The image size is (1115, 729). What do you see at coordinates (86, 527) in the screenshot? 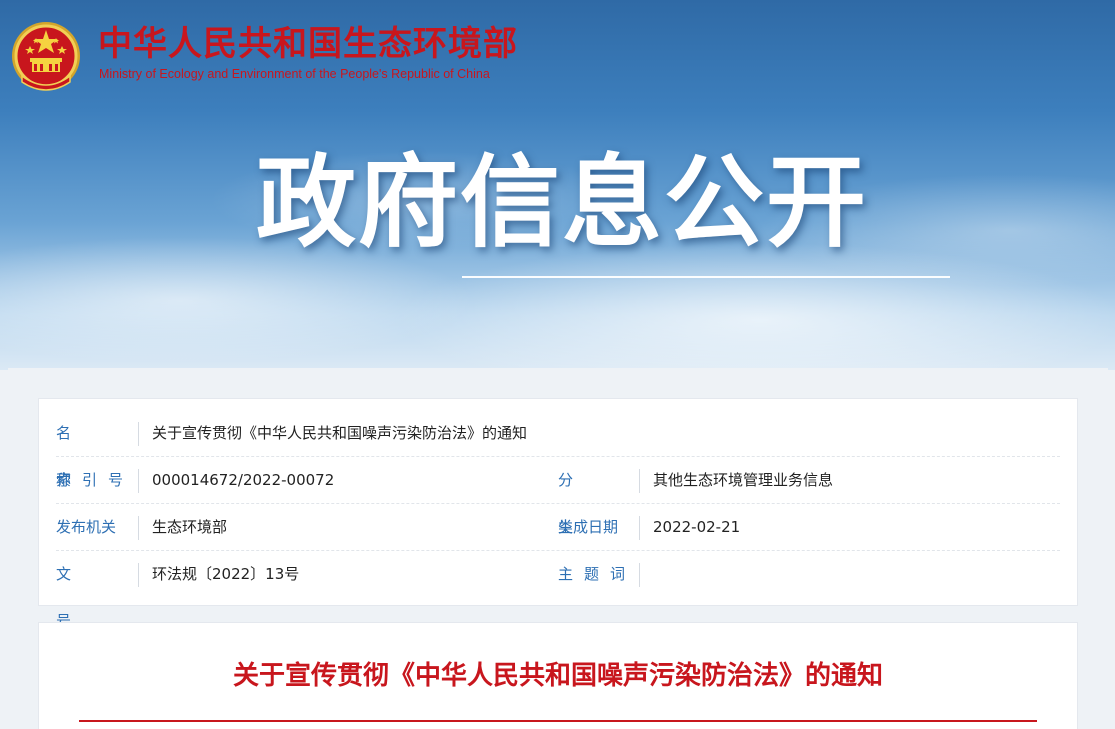
I see `meta-label-issuer: 发布机关` at bounding box center [86, 527].